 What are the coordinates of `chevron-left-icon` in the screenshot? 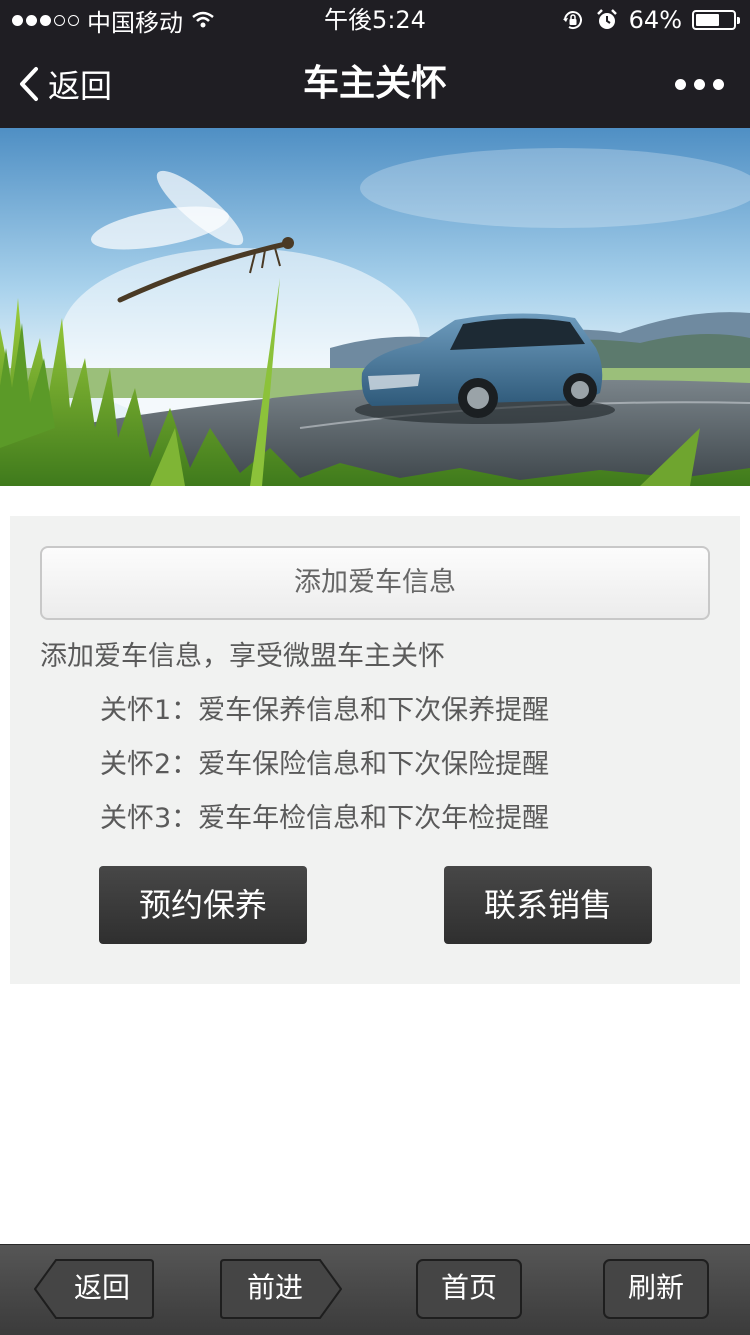 It's located at (29, 84).